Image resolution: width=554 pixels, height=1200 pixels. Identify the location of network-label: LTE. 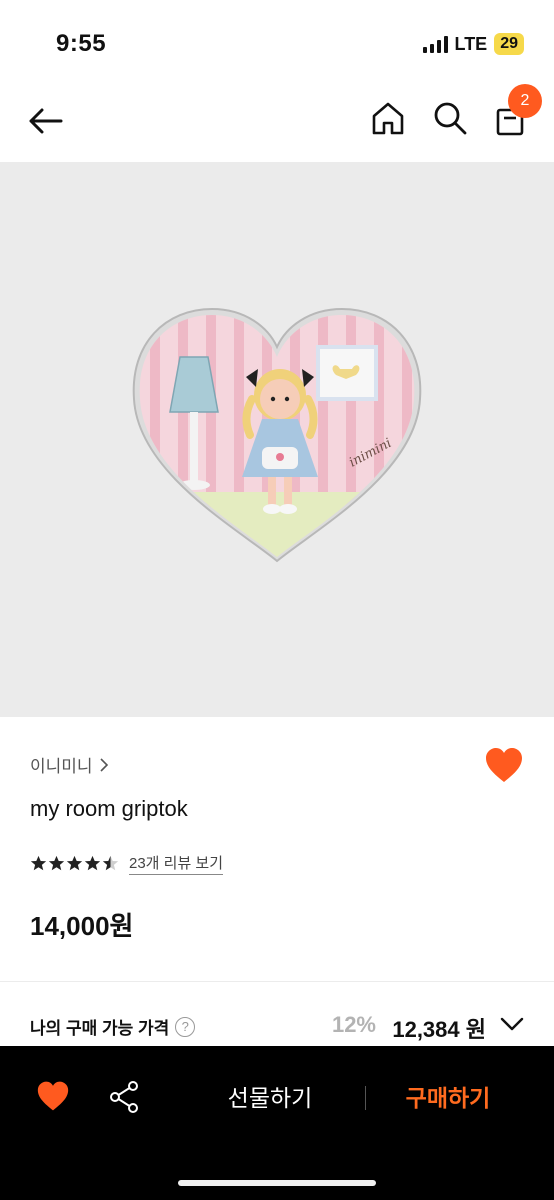
(471, 43).